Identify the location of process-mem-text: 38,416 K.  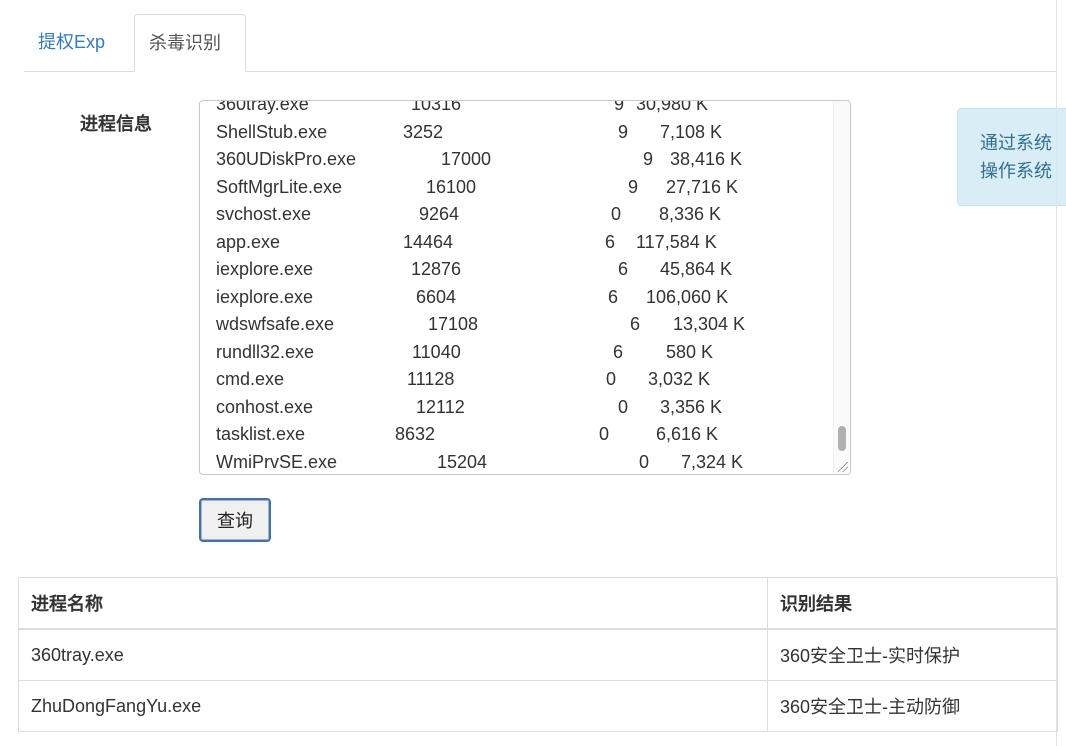
(706, 159).